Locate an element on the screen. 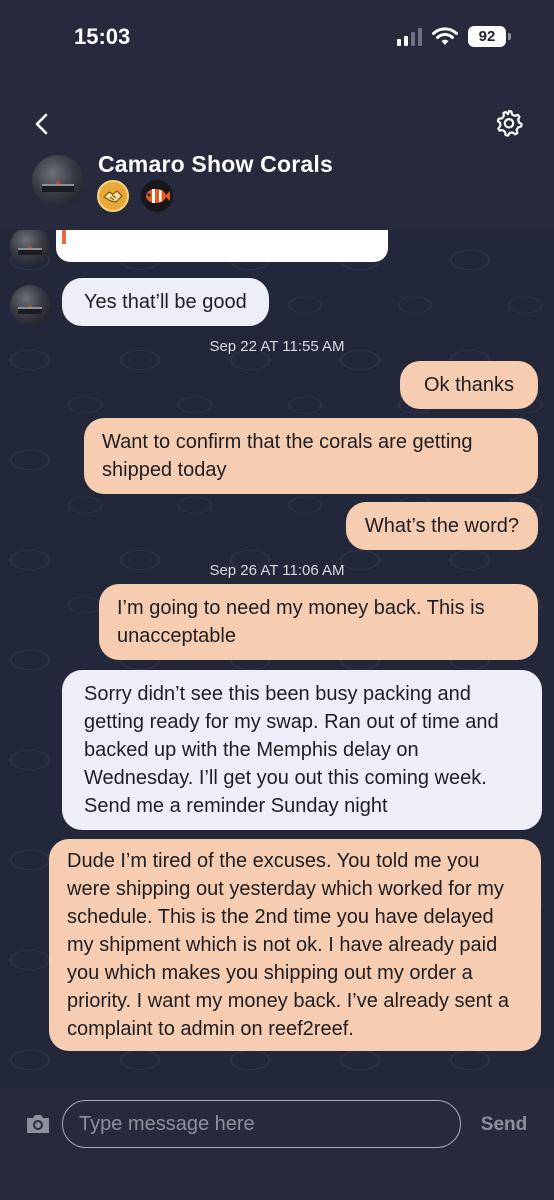  battery-indicator: 92 is located at coordinates (489, 36).